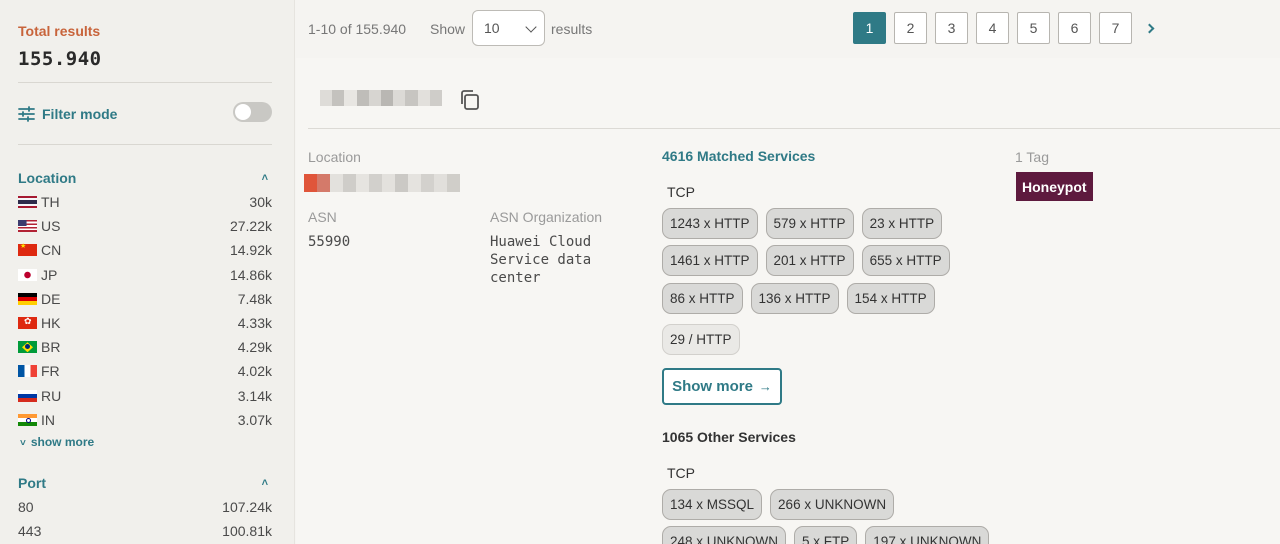 Image resolution: width=1280 pixels, height=544 pixels. I want to click on facet-item-left: TH, so click(39, 202).